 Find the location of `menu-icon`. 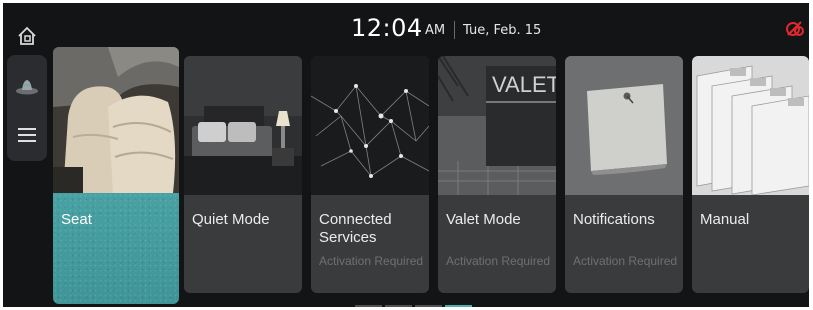

menu-icon is located at coordinates (27, 135).